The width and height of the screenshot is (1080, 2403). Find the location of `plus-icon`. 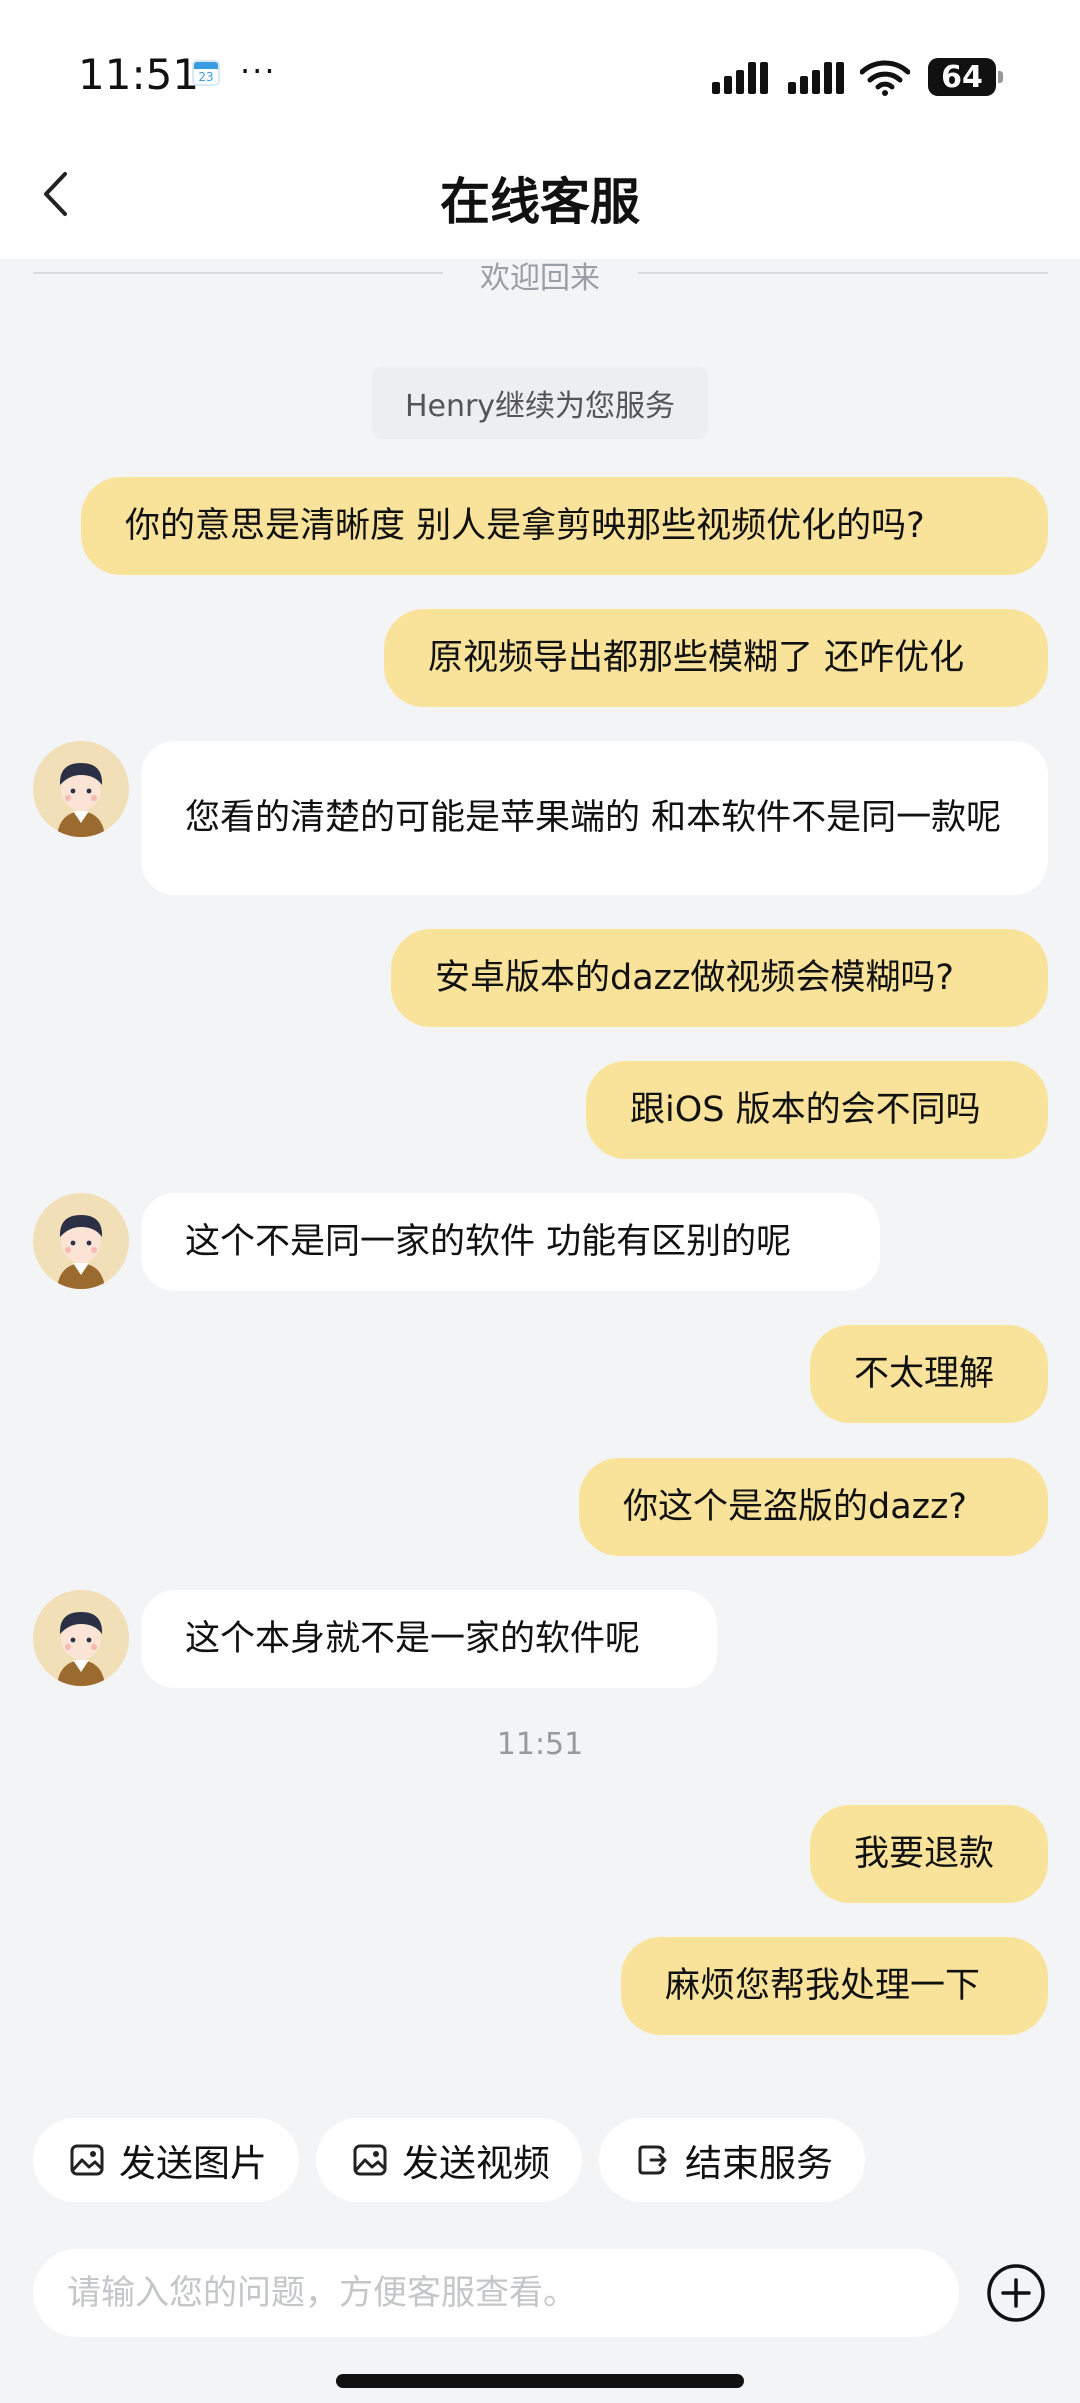

plus-icon is located at coordinates (1016, 2293).